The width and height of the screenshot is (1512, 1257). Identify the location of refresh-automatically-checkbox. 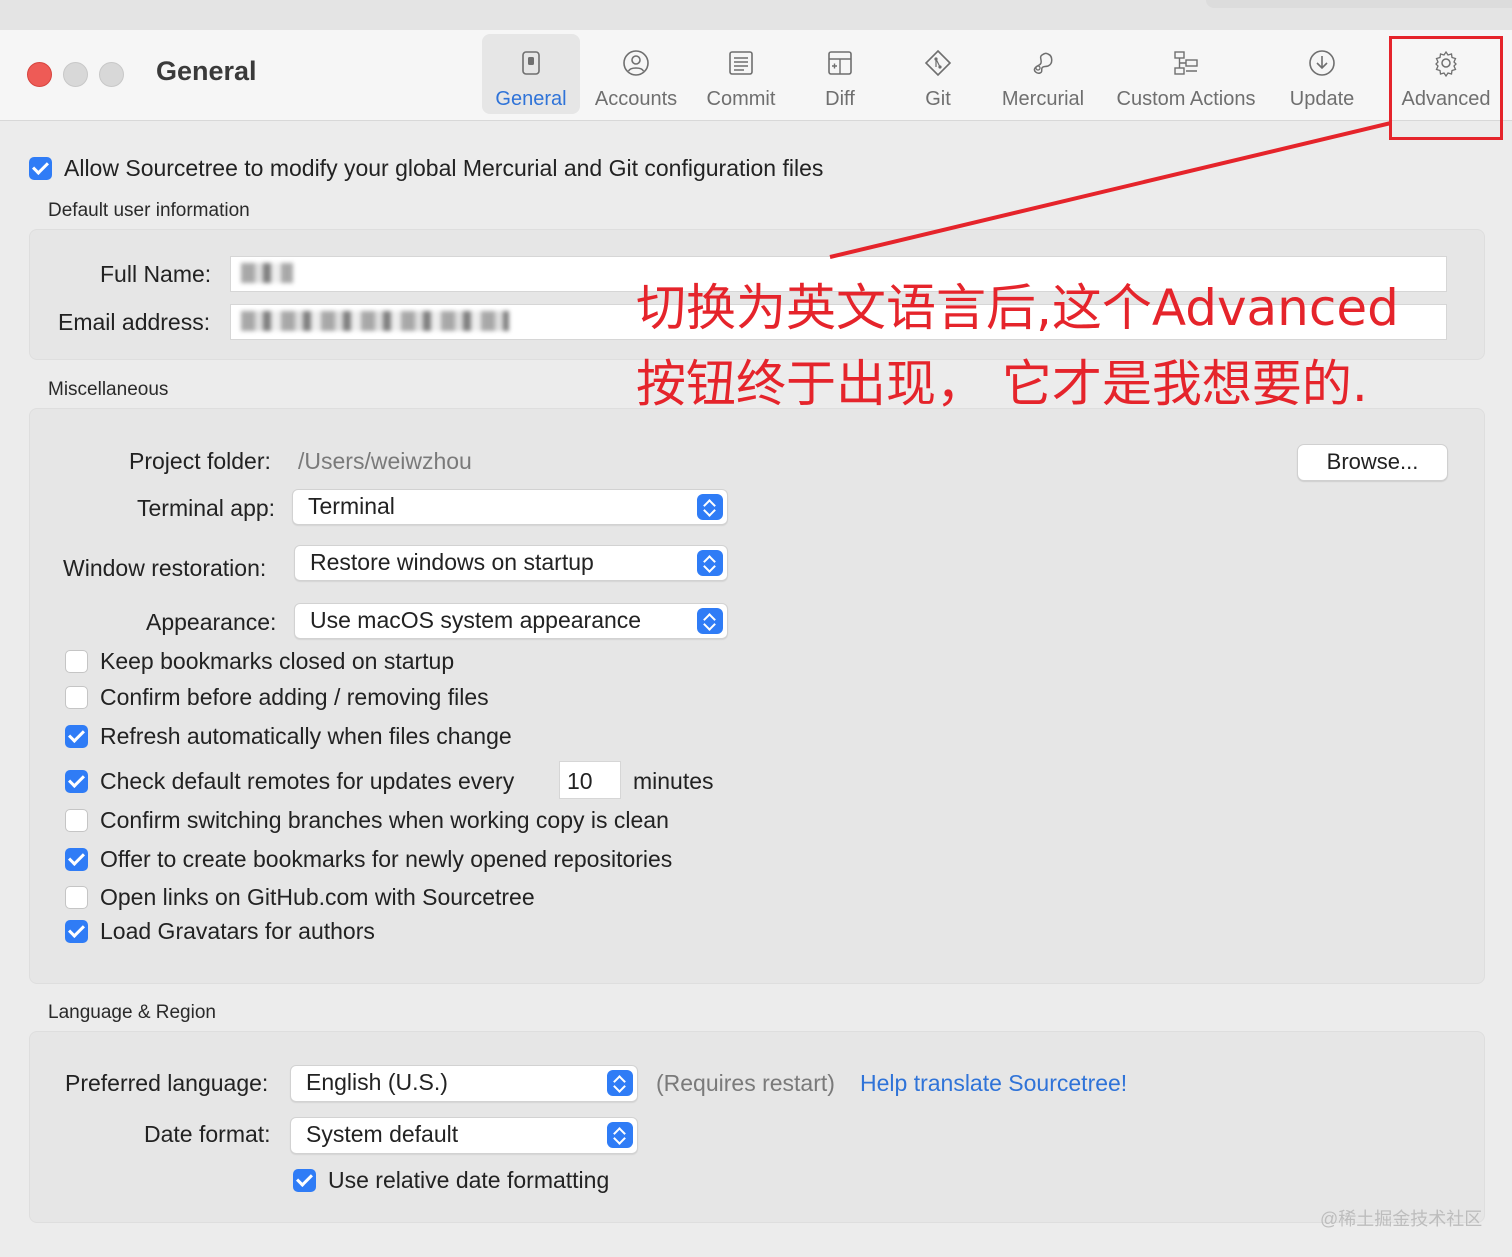
(76, 736).